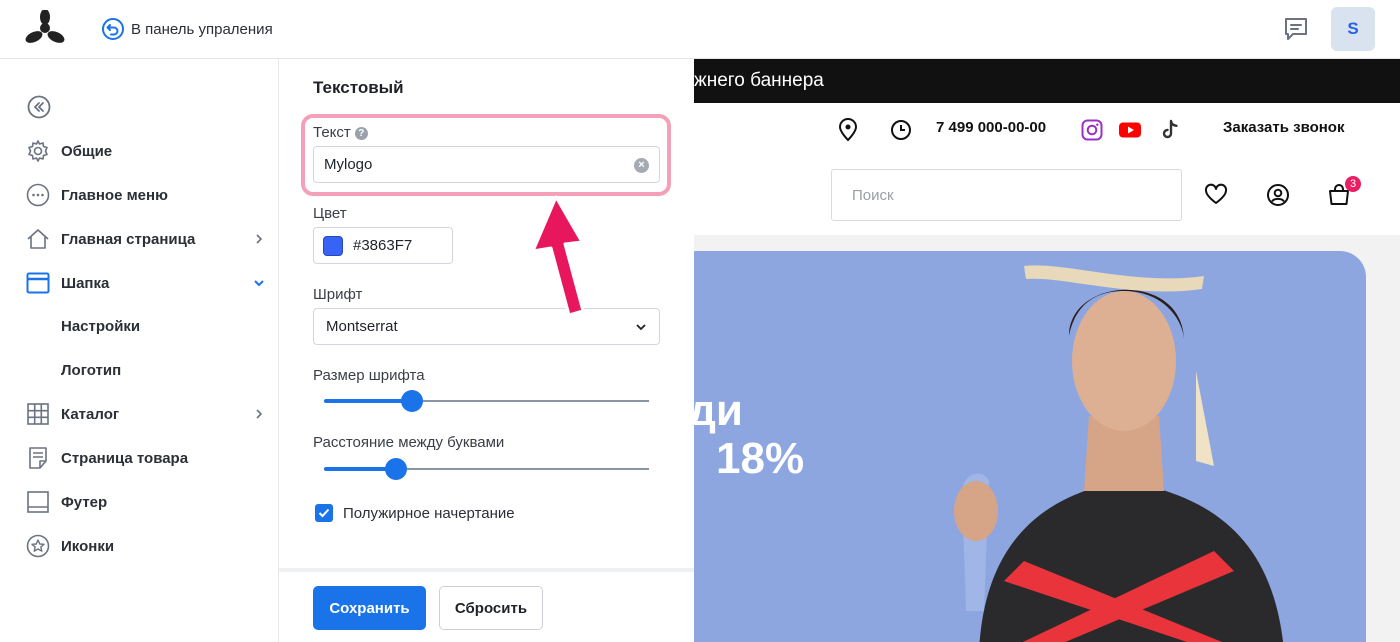 This screenshot has height=642, width=1400. What do you see at coordinates (1006, 195) in the screenshot?
I see `preview-search-input: Поиск` at bounding box center [1006, 195].